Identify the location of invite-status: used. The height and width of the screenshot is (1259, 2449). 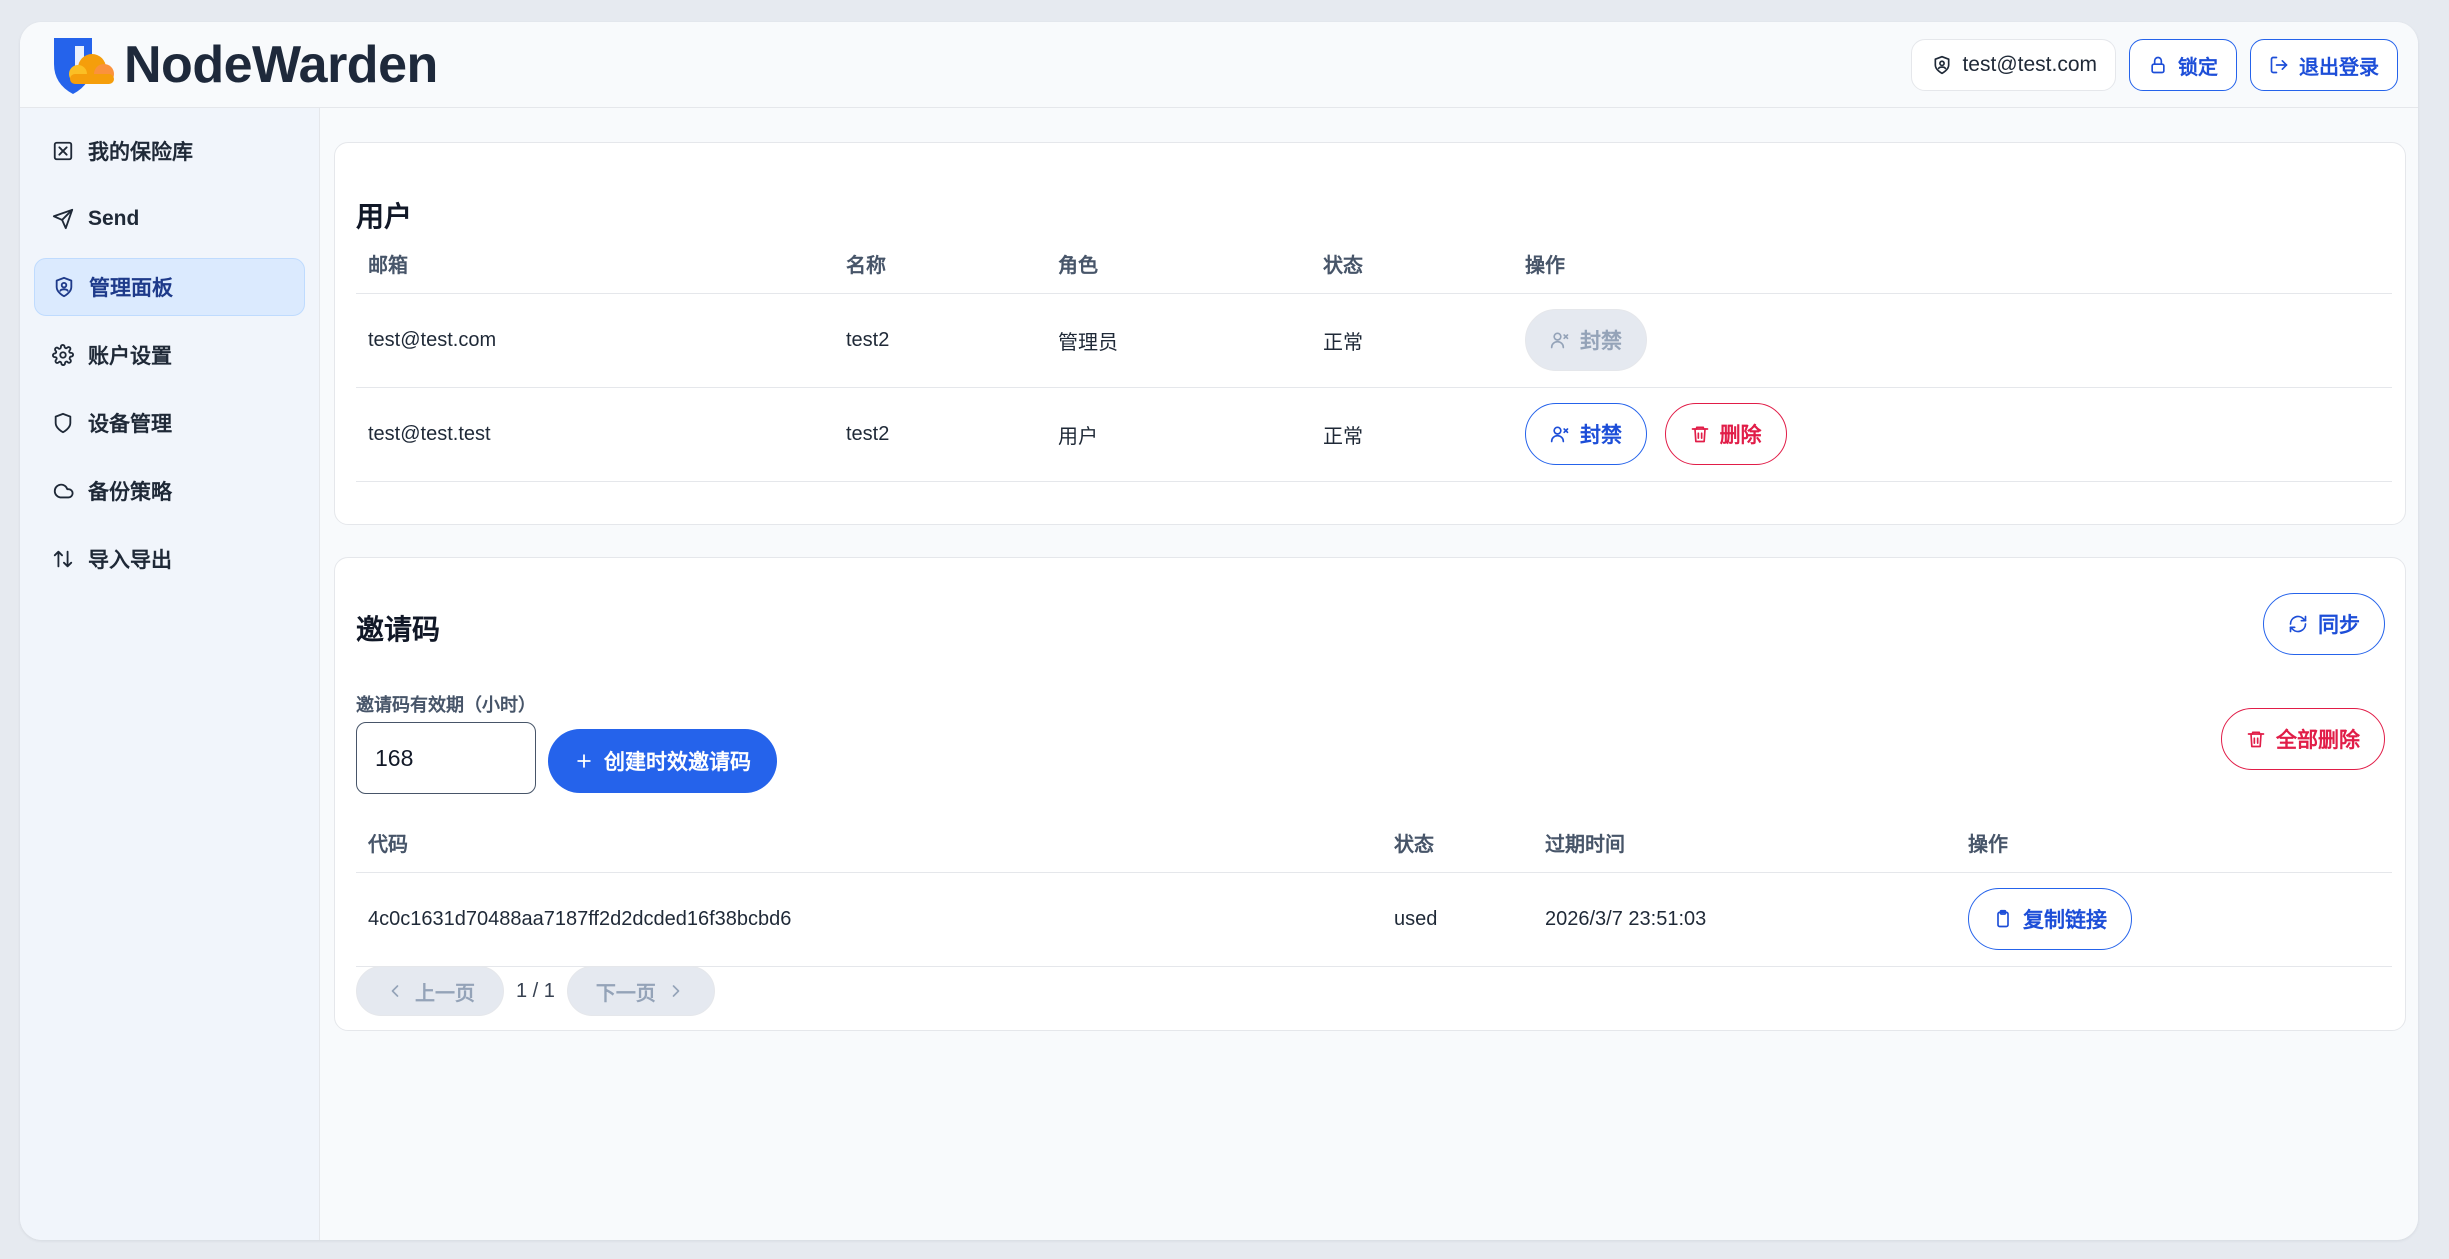
(1457, 919).